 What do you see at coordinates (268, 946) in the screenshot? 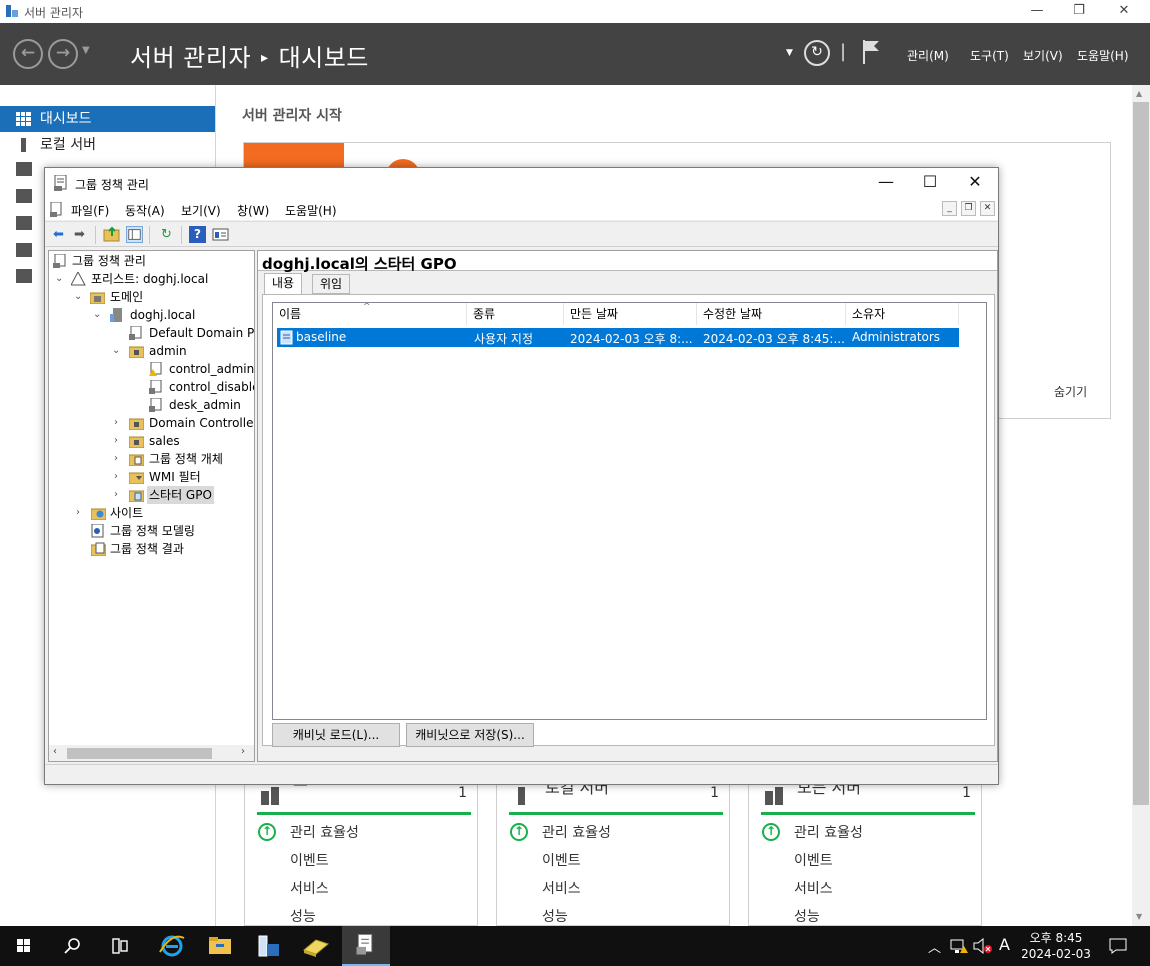
I see `server-manager-icon` at bounding box center [268, 946].